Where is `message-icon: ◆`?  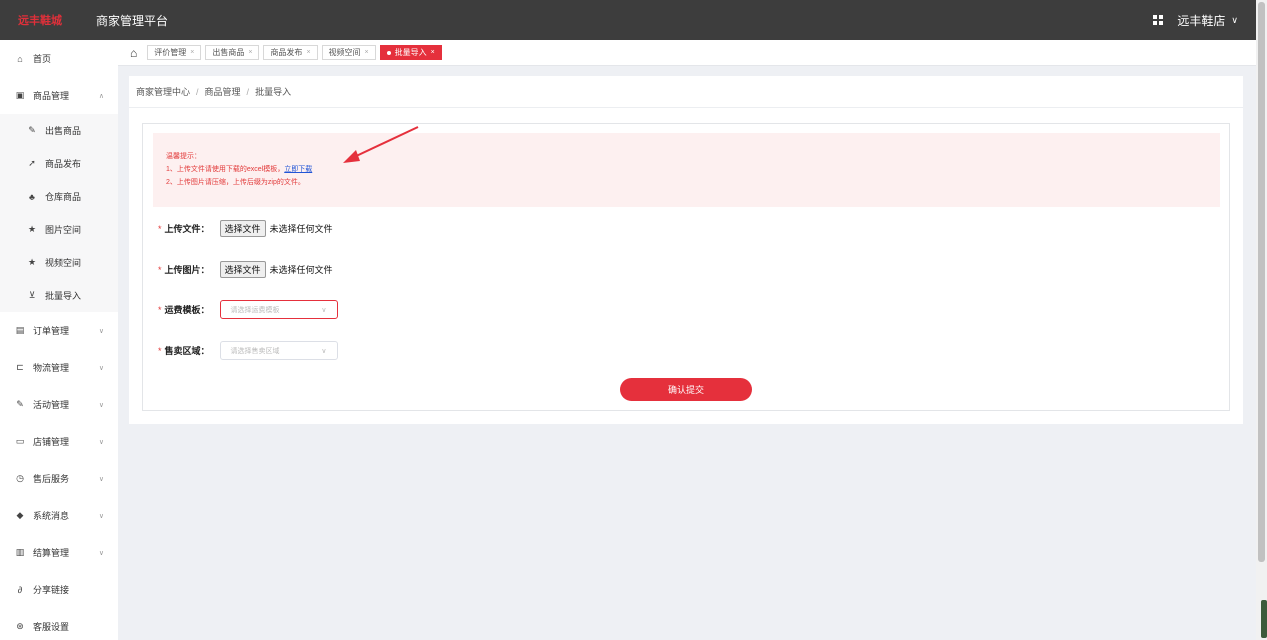 message-icon: ◆ is located at coordinates (20, 515).